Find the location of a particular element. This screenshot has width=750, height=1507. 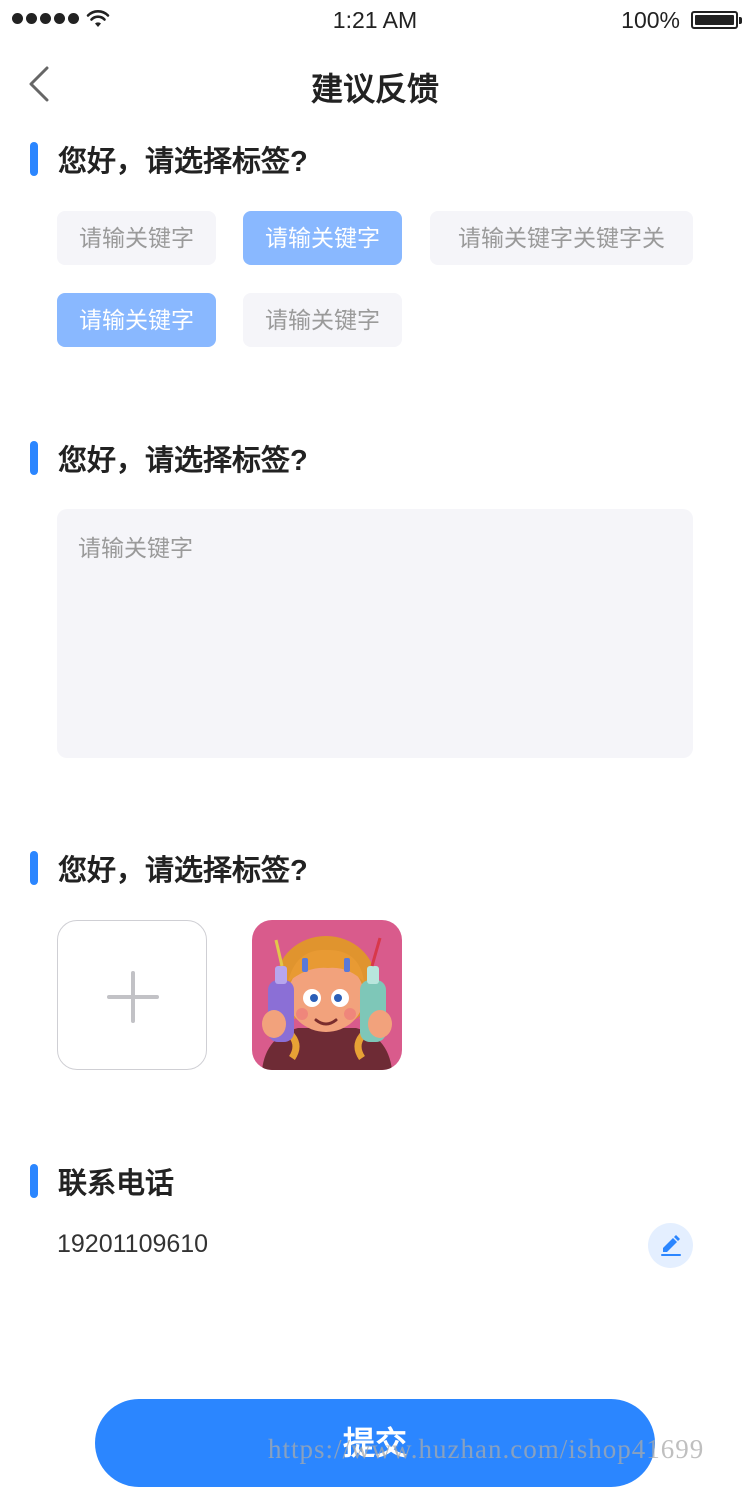

uploaded-image-thumbnail is located at coordinates (327, 995).